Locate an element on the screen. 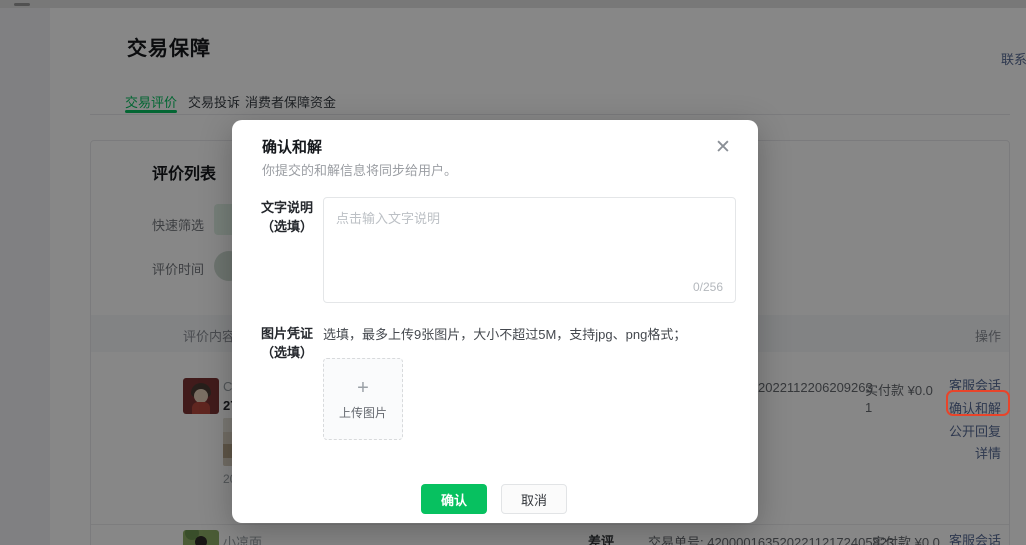 The height and width of the screenshot is (545, 1026). field-label: 图片凭证 is located at coordinates (286, 333).